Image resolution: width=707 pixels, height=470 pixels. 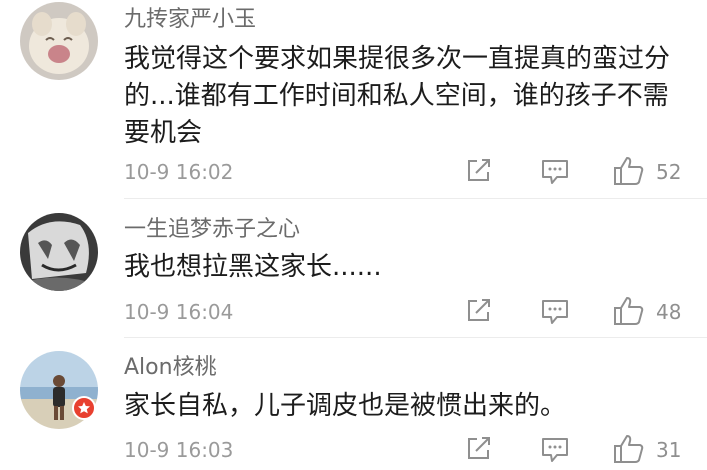 I want to click on timestamp: 10-9 16:03, so click(x=179, y=450).